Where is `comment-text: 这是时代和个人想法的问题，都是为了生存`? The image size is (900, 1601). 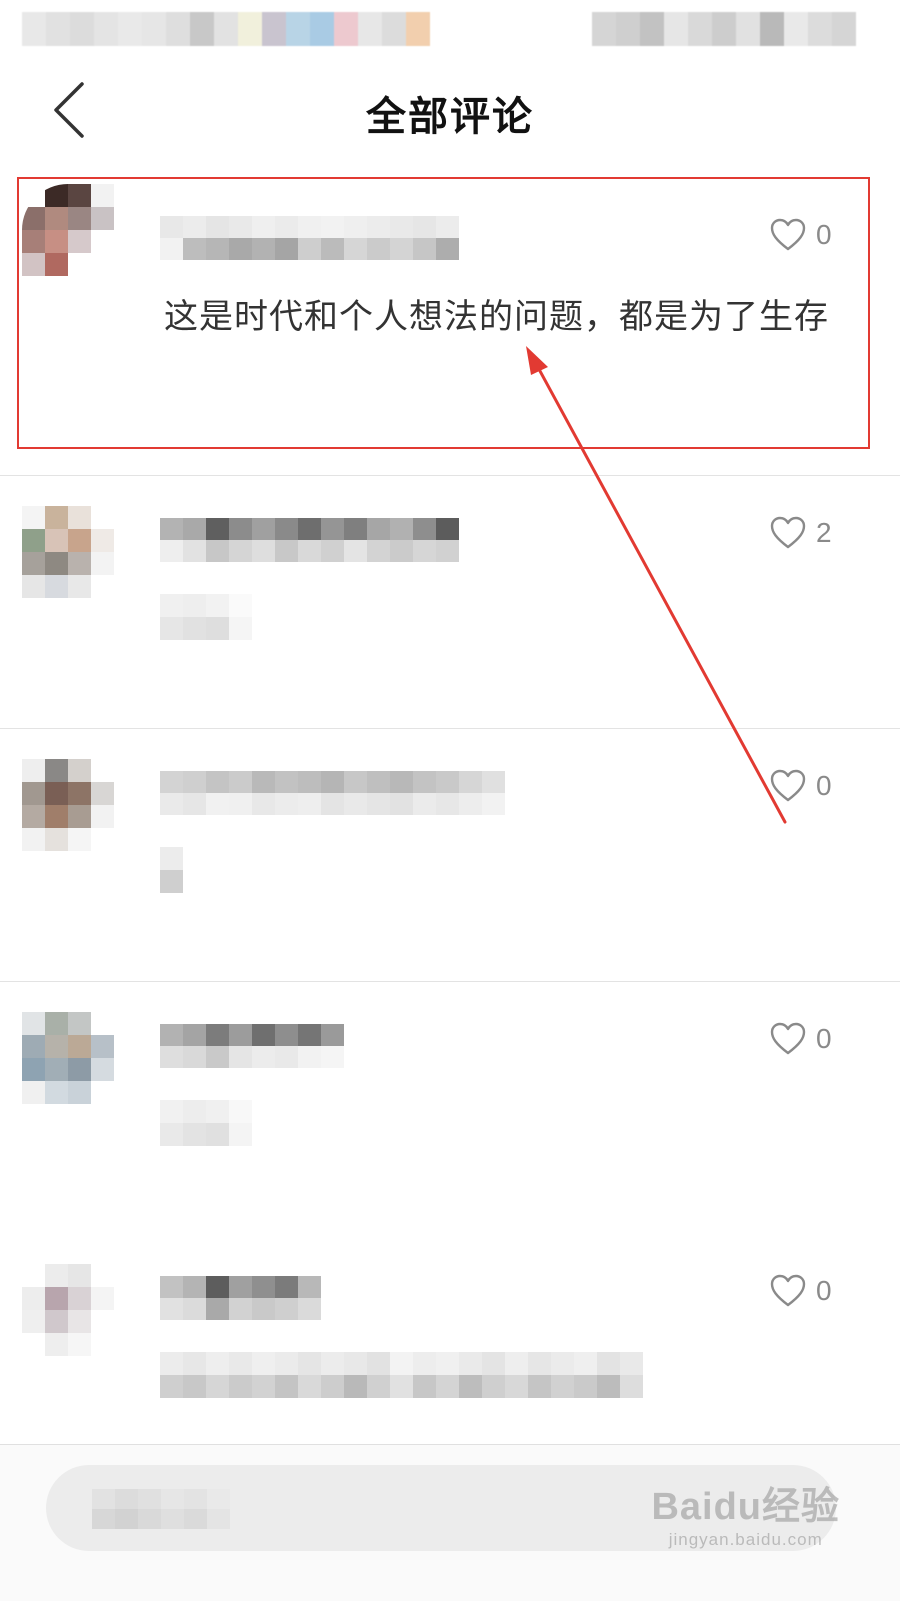 comment-text: 这是时代和个人想法的问题，都是为了生存 is located at coordinates (496, 317).